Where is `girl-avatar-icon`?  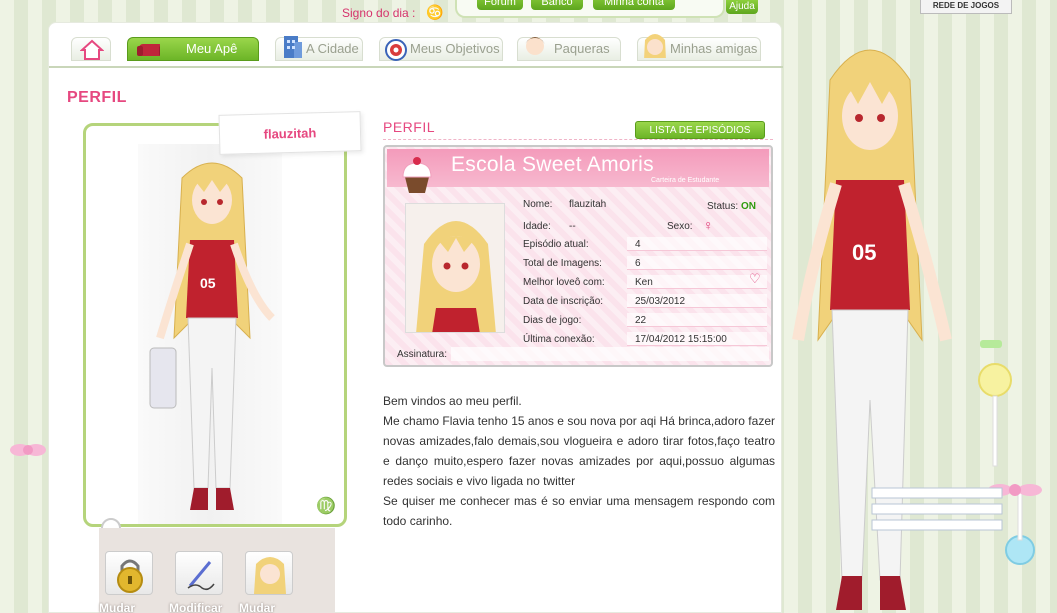
girl-avatar-icon is located at coordinates (655, 46).